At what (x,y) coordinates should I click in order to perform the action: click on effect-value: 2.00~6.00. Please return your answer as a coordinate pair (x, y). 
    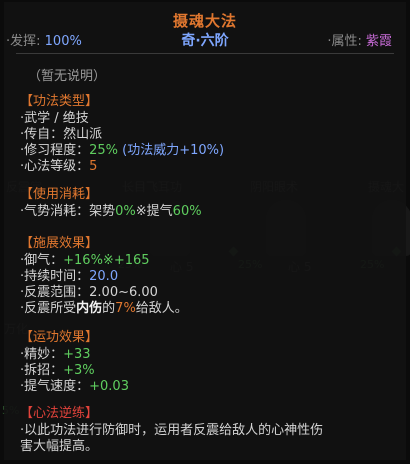
    Looking at the image, I should click on (123, 292).